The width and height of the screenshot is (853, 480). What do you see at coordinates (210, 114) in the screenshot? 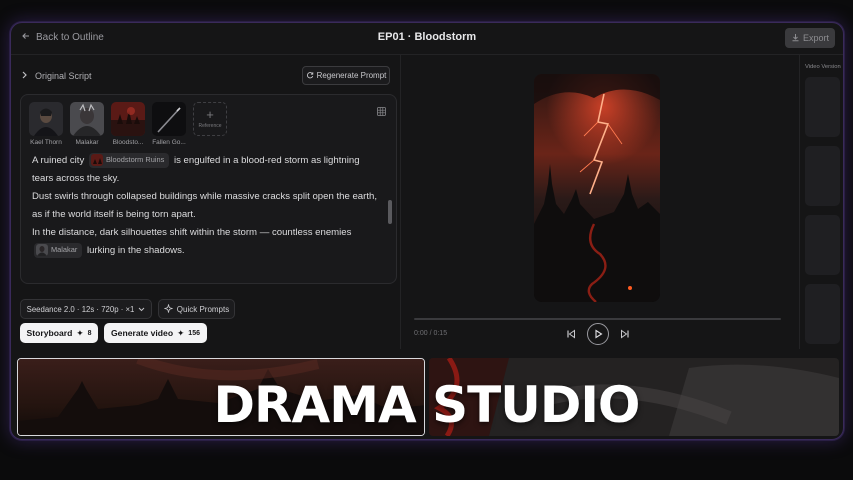
I see `plus-icon: +` at bounding box center [210, 114].